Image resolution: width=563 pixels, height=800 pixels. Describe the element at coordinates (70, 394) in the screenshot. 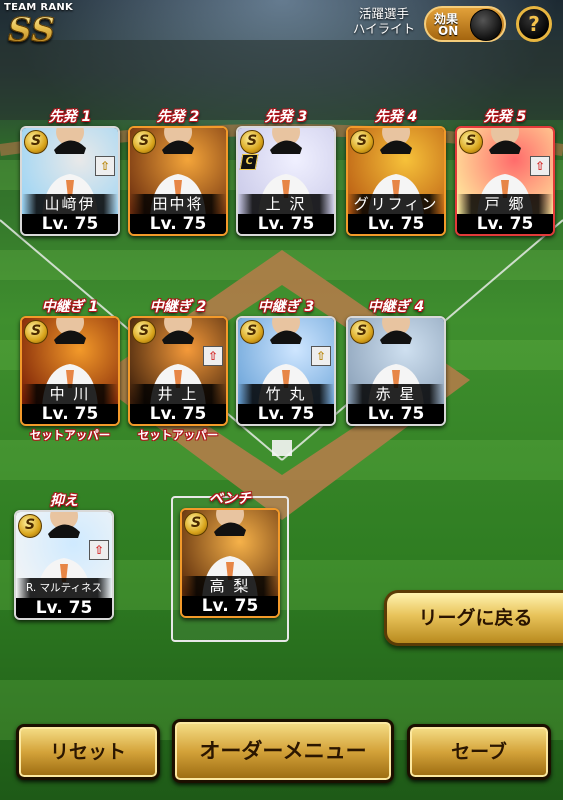

I see `player-name: 中 川` at that location.